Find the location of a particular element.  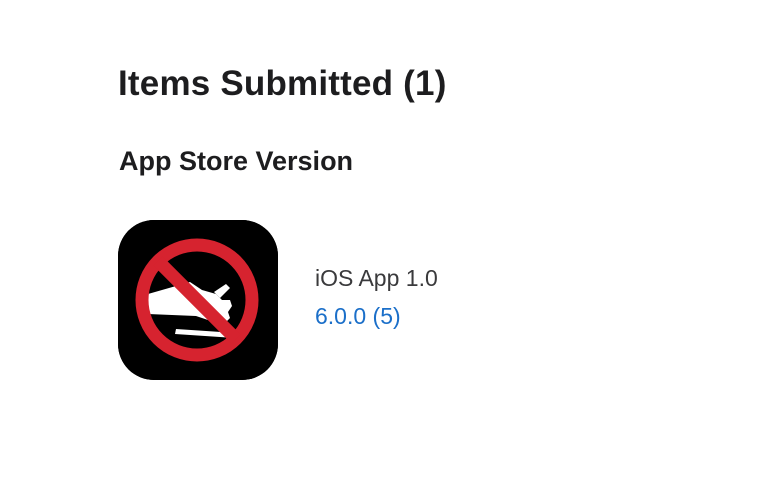

no-touching-hand-icon is located at coordinates (198, 300).